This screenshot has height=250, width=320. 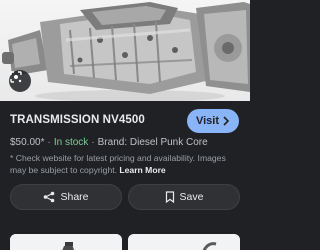 I want to click on learn-more-link: Learn More, so click(x=142, y=170).